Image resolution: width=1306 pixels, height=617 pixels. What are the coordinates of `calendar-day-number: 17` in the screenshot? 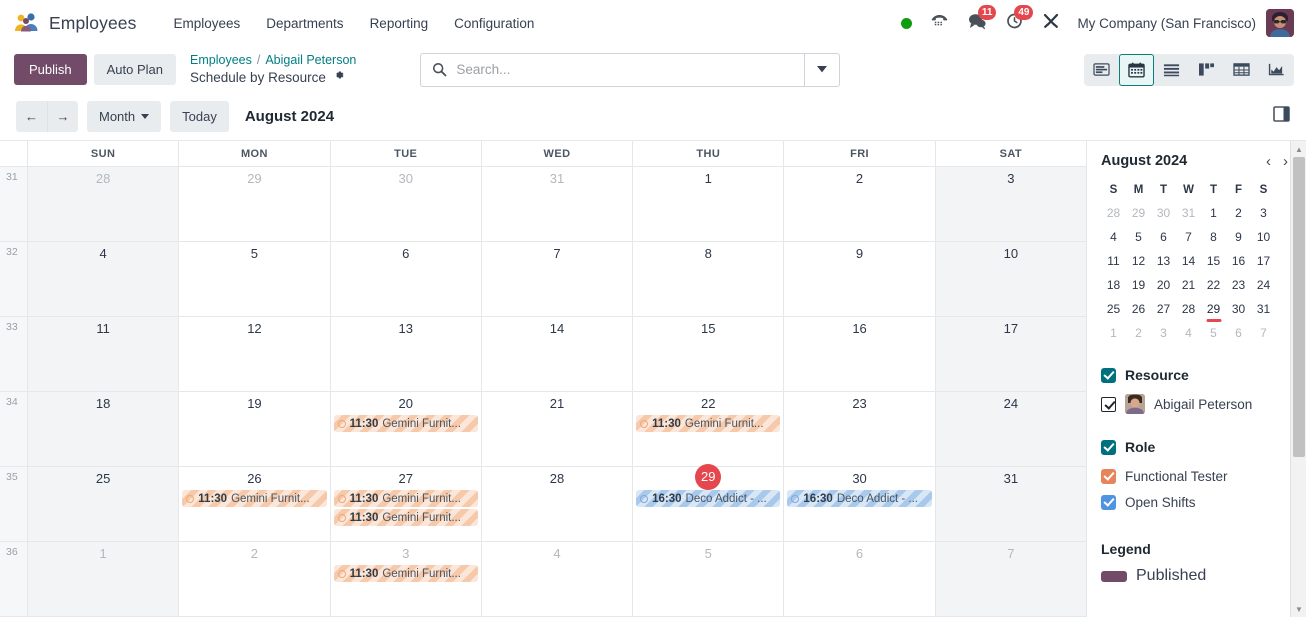 It's located at (1011, 329).